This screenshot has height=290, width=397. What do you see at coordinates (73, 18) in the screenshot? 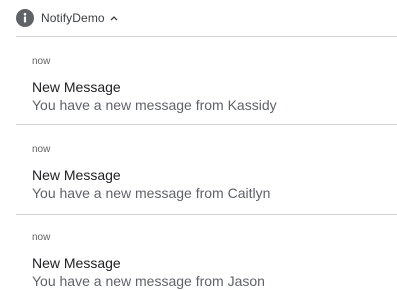
I see `app-name: NotifyDemo` at bounding box center [73, 18].